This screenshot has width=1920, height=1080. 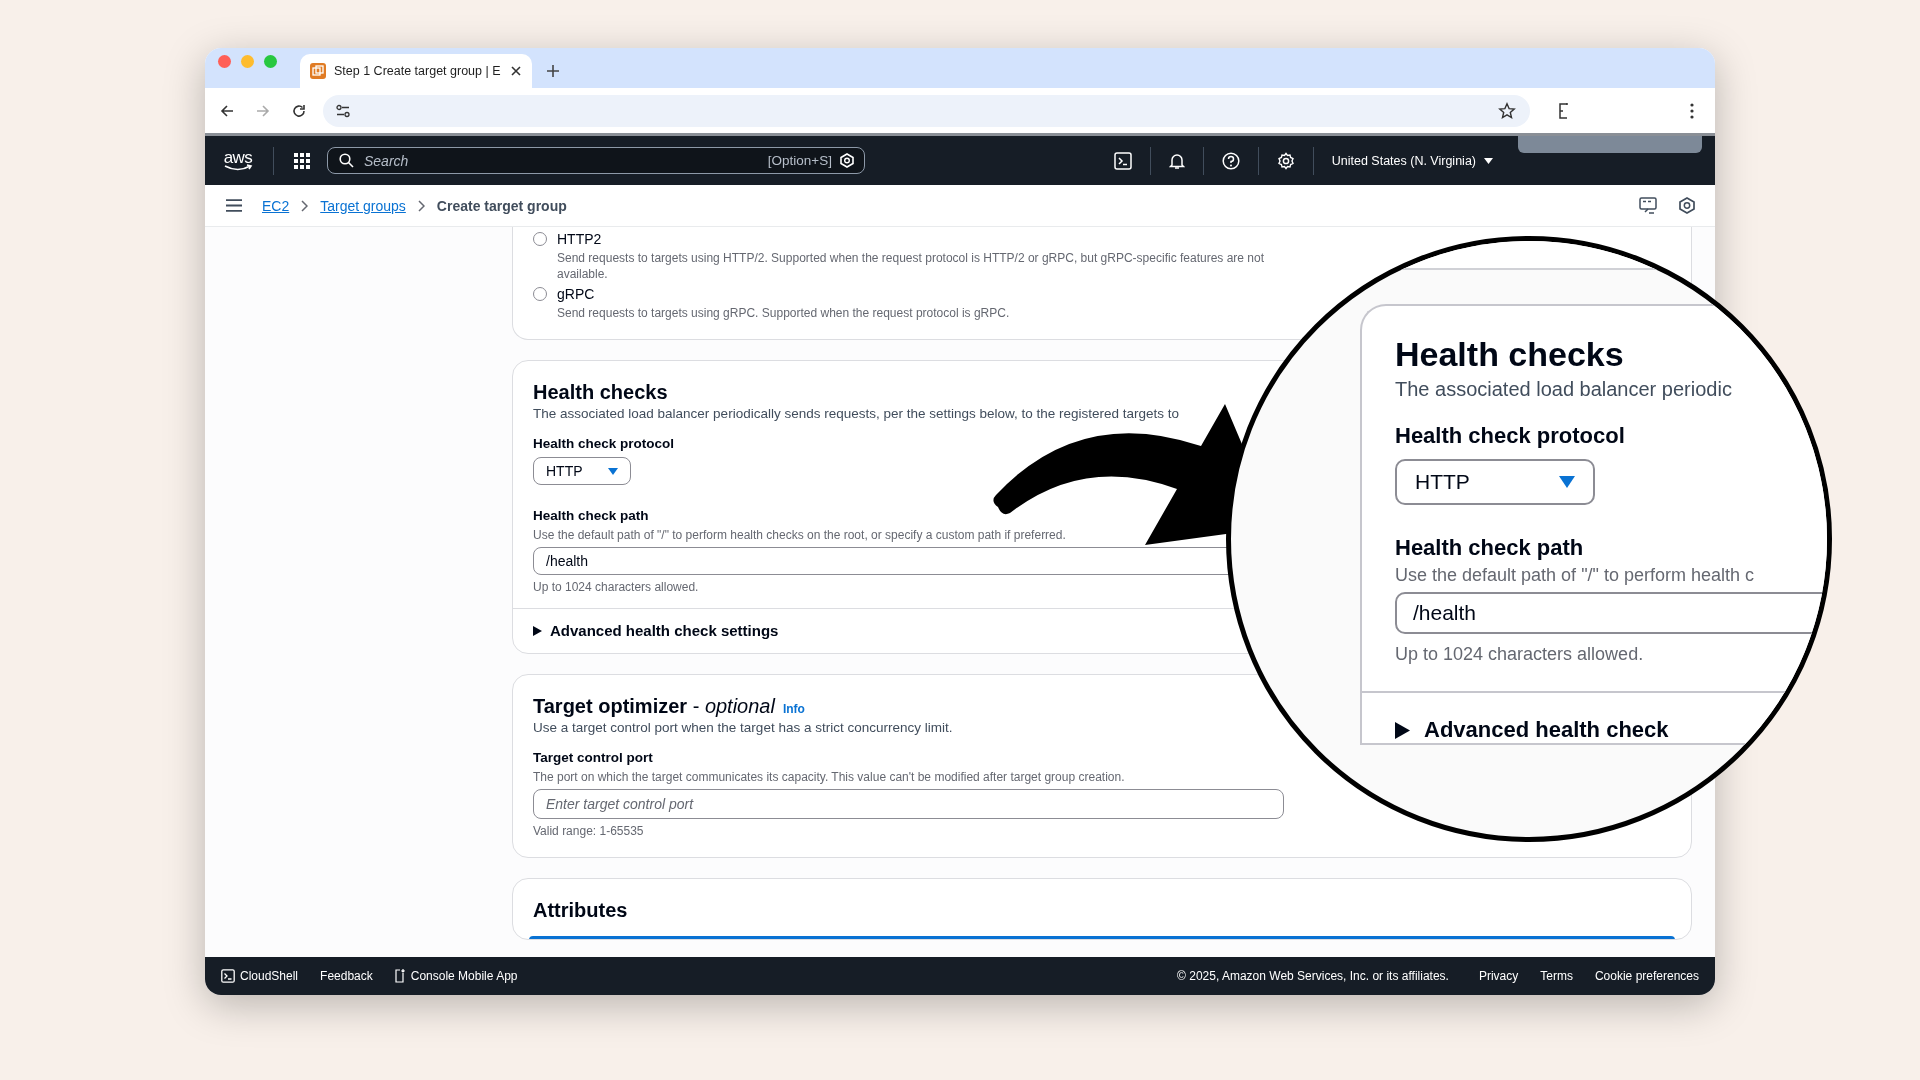 What do you see at coordinates (238, 160) in the screenshot?
I see `aws-logo: aws` at bounding box center [238, 160].